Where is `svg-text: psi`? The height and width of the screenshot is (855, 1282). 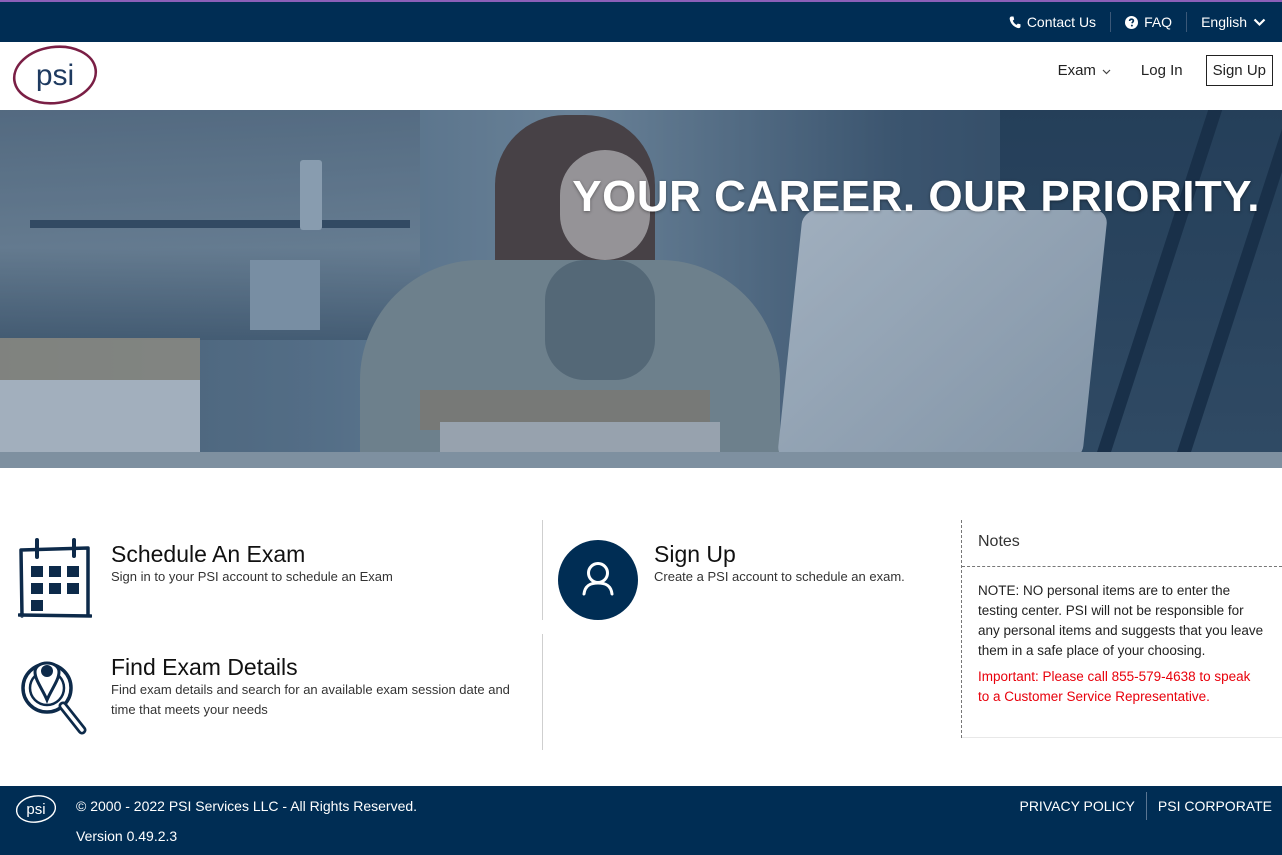
svg-text: psi is located at coordinates (35, 809).